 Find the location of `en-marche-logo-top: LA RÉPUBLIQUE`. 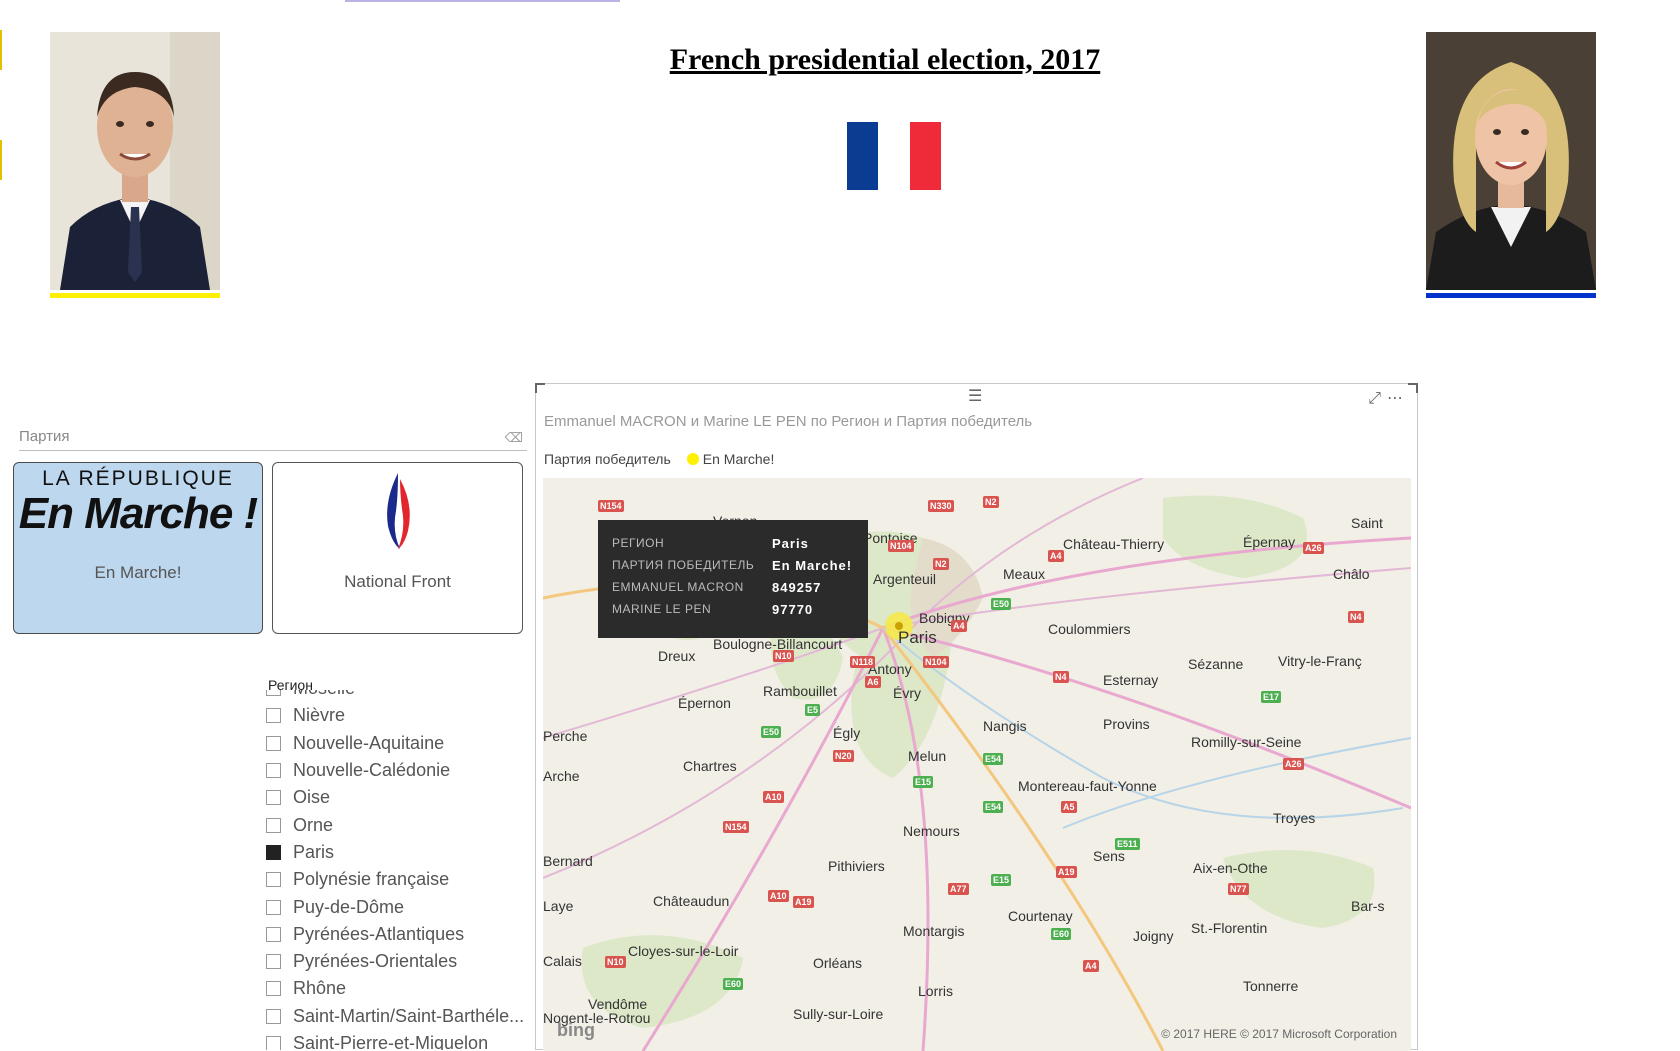

en-marche-logo-top: LA RÉPUBLIQUE is located at coordinates (138, 478).